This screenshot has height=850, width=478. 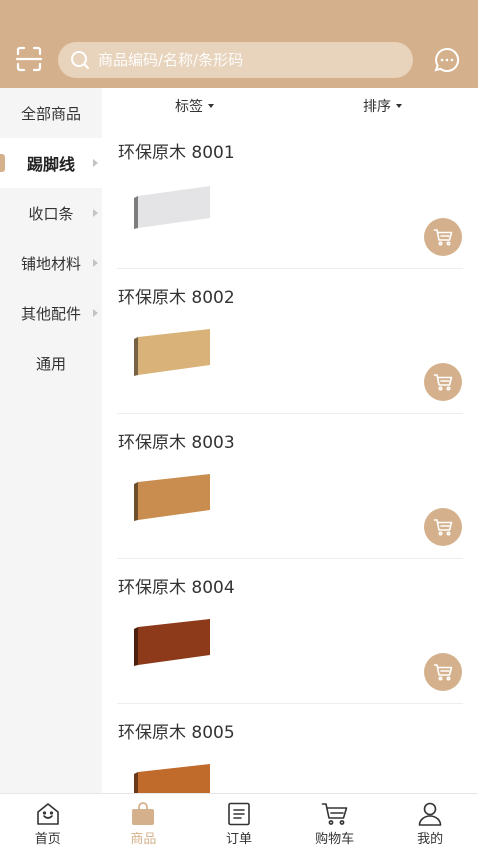 I want to click on sidebar-item-label: 踢脚线, so click(x=50, y=164).